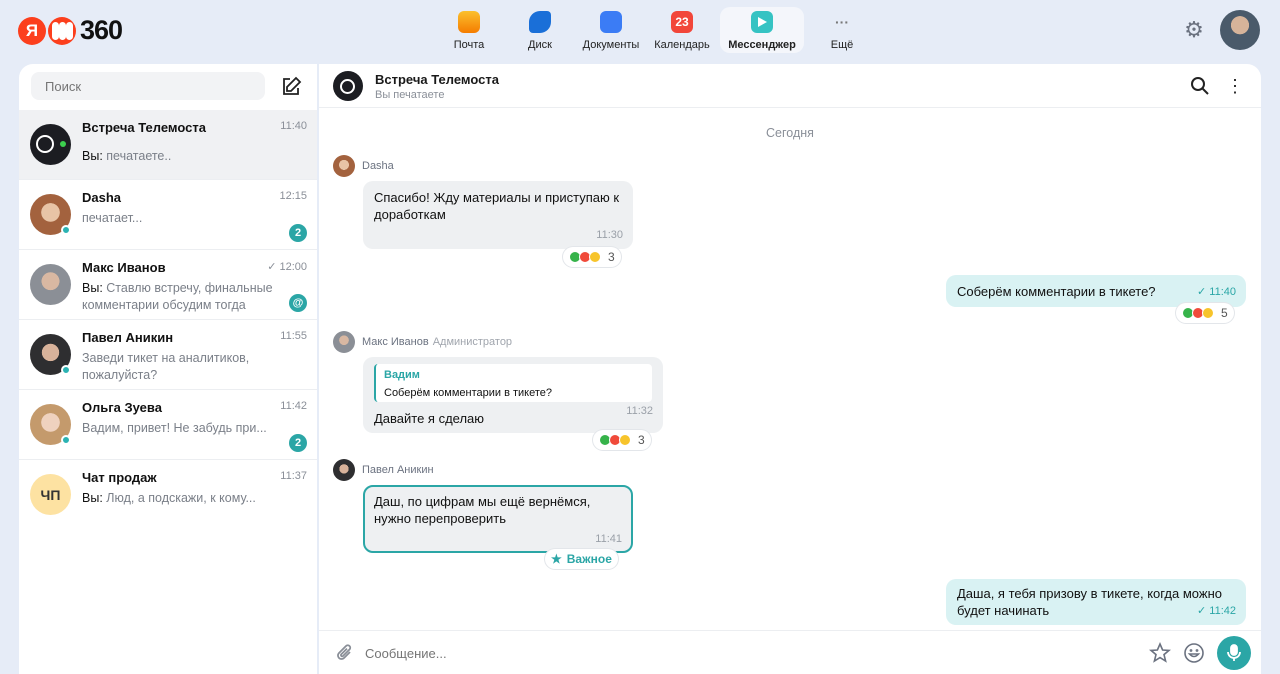  Describe the element at coordinates (128, 337) in the screenshot. I see `chat-name: Павел Аникин` at that location.